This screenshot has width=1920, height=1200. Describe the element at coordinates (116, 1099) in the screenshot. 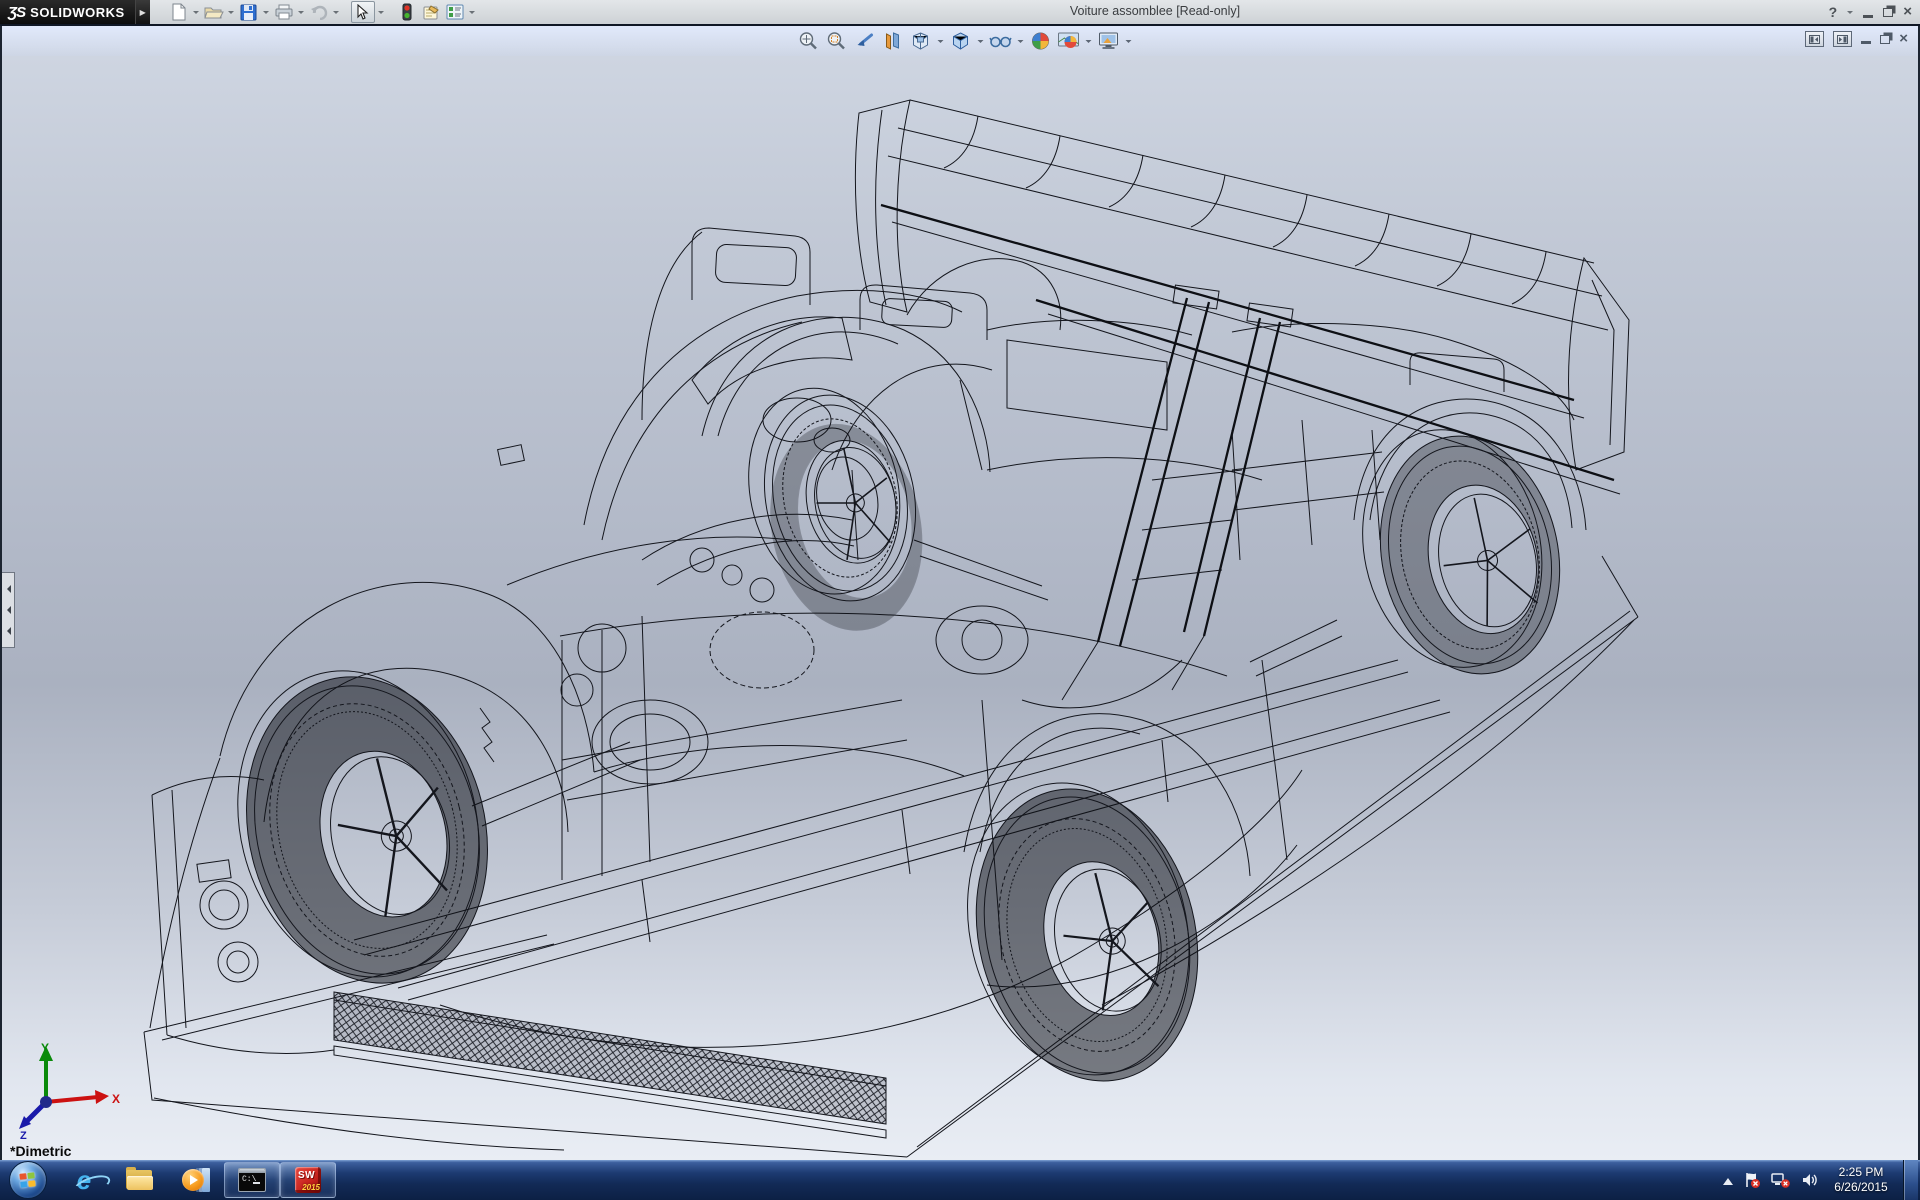

I see `x-axis-label: X` at that location.